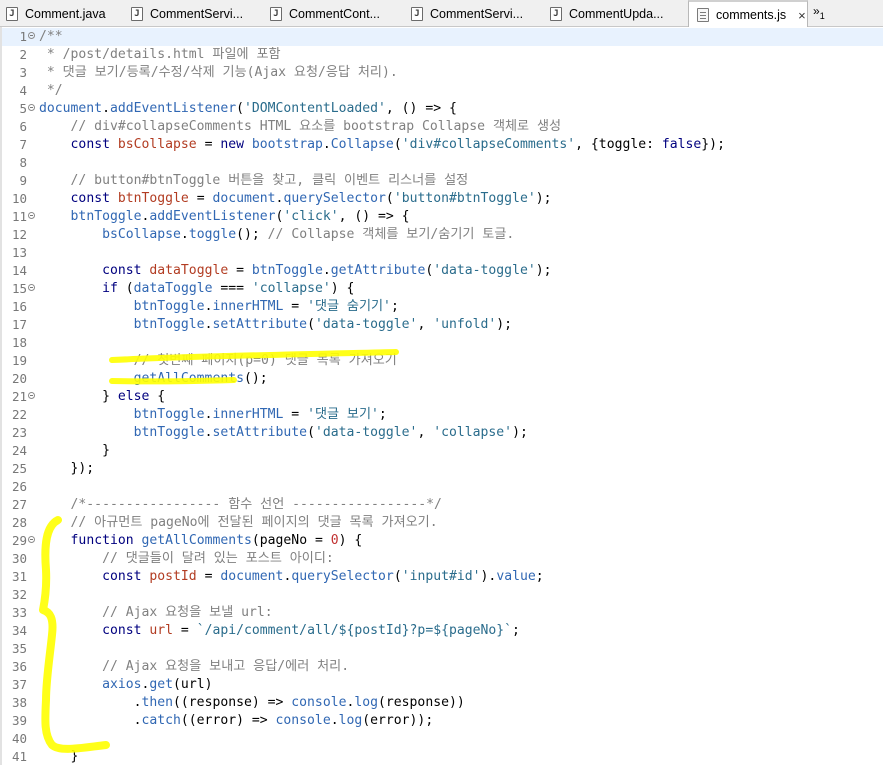 This screenshot has width=883, height=766. What do you see at coordinates (442, 649) in the screenshot?
I see `code-line: 35` at bounding box center [442, 649].